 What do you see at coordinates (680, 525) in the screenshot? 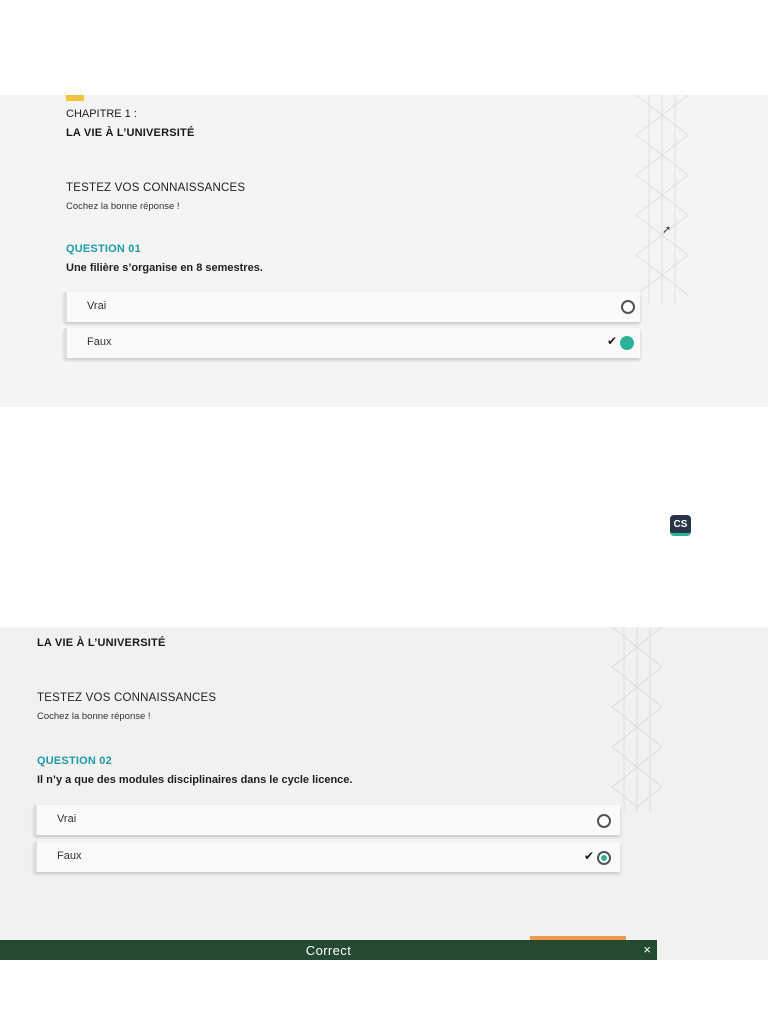
I see `camscanner-badge: CS` at bounding box center [680, 525].